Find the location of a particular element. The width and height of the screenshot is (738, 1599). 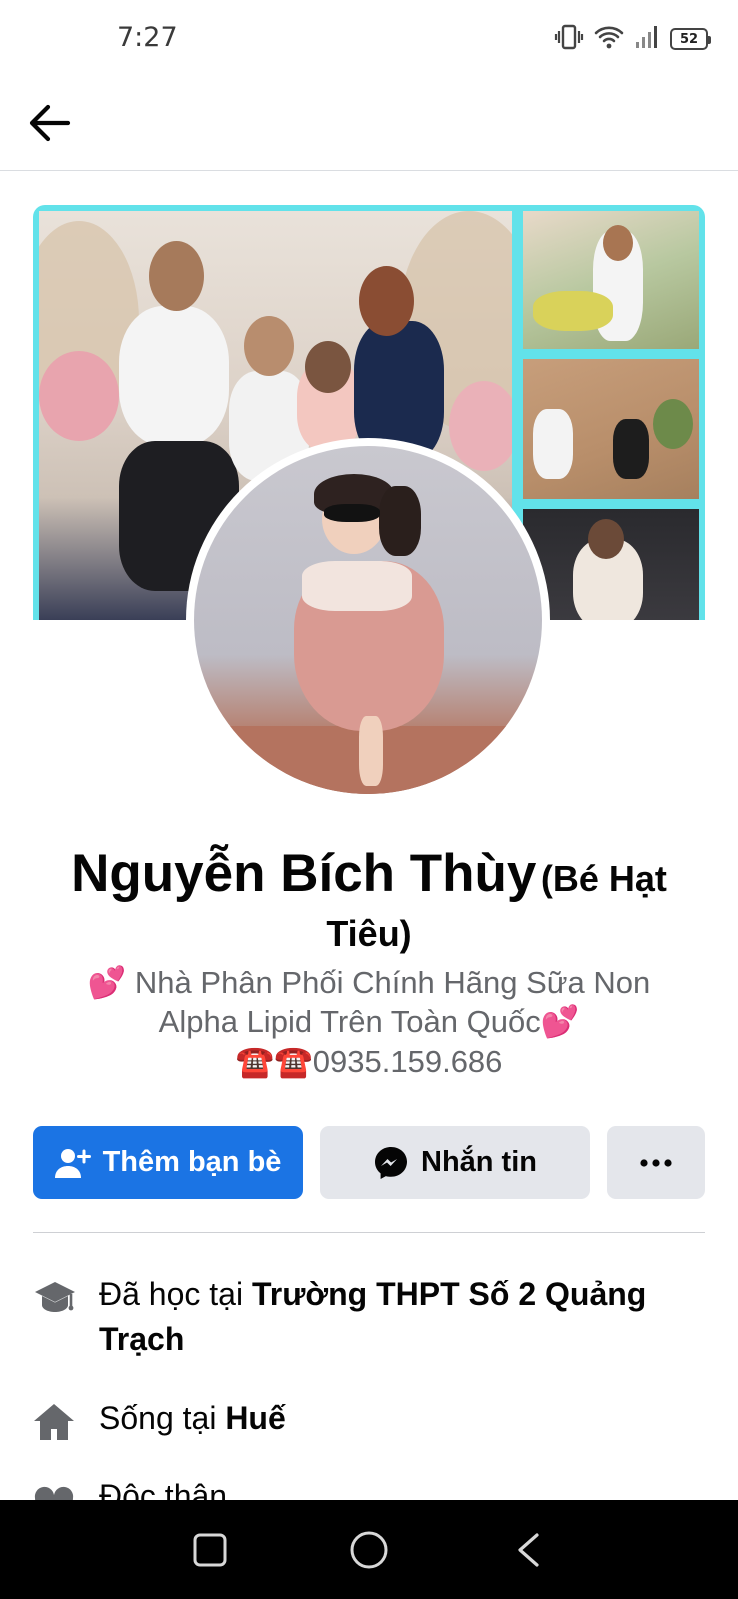

avatar-photo is located at coordinates (368, 620).